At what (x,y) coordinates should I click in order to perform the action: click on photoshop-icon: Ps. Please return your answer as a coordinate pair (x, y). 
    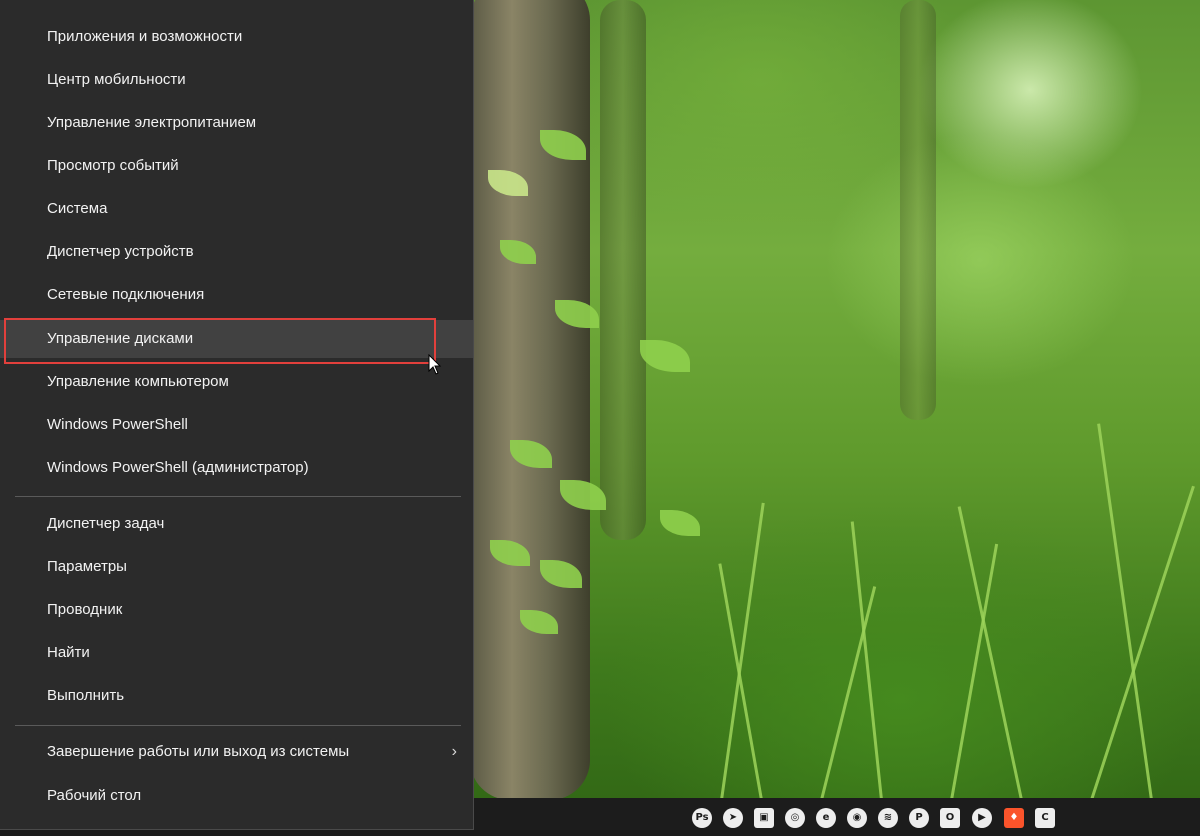
    Looking at the image, I should click on (702, 818).